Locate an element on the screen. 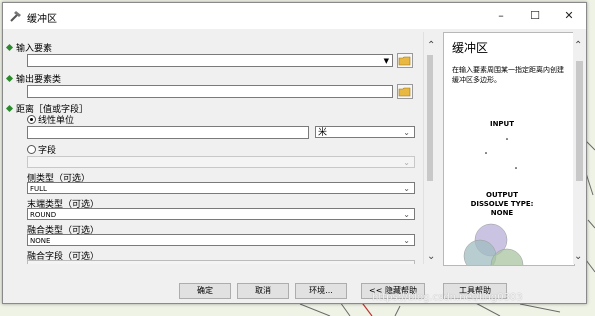  figure-none-label: NONE is located at coordinates (502, 213).